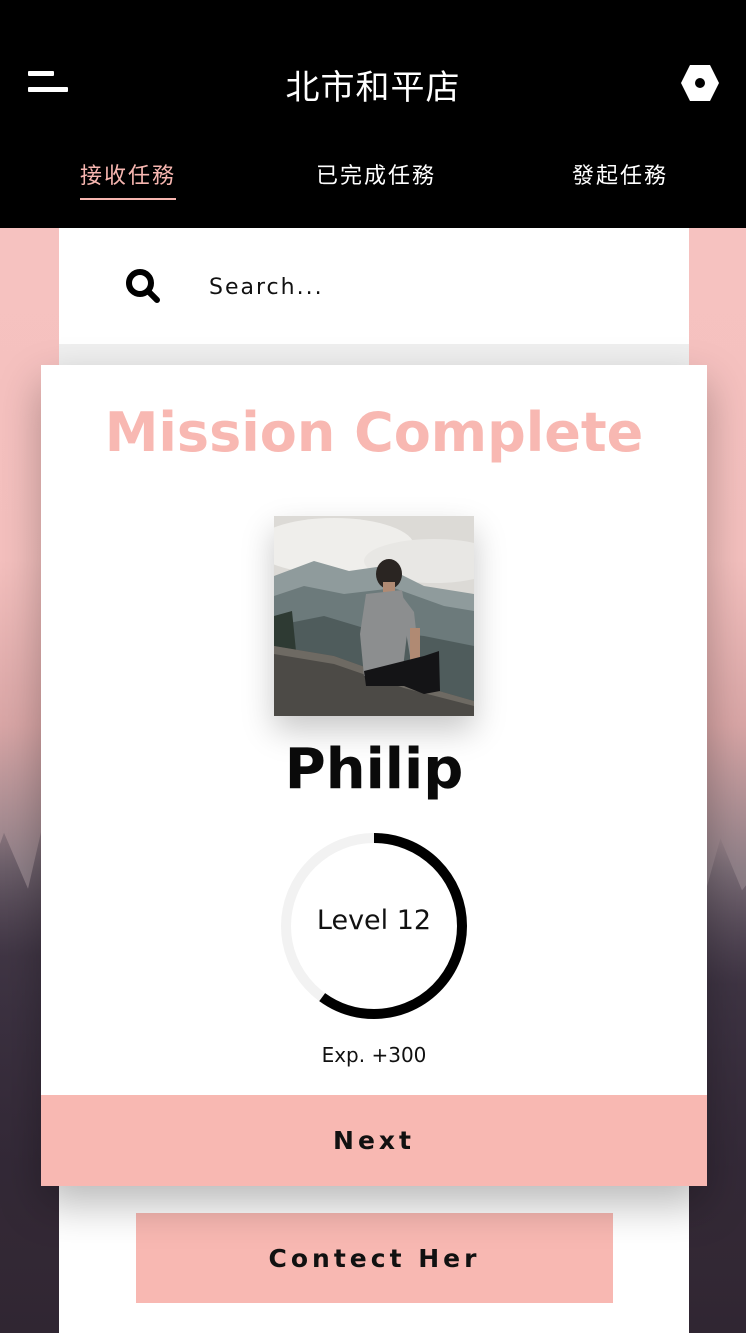 The height and width of the screenshot is (1333, 746). Describe the element at coordinates (374, 1055) in the screenshot. I see `exp-label: Exp. +300` at that location.